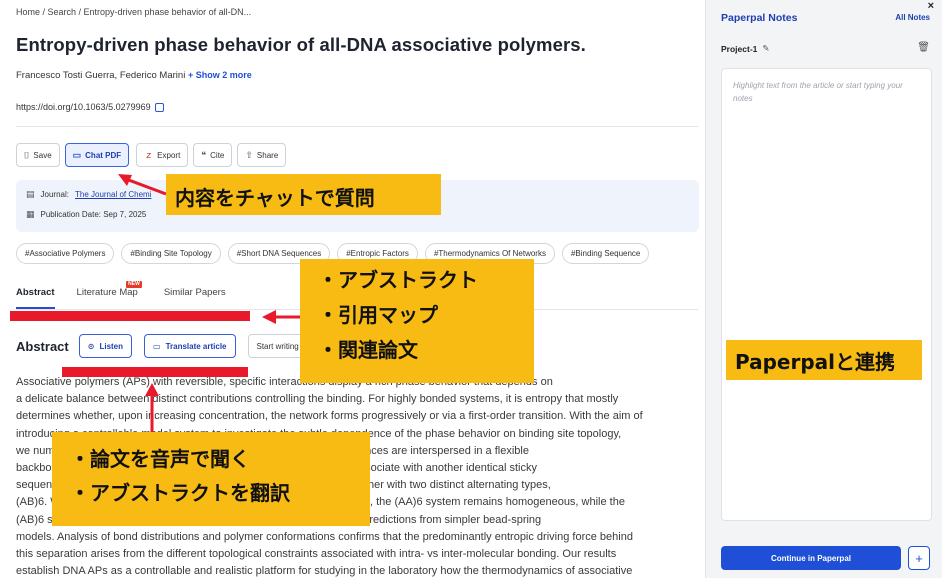 This screenshot has width=942, height=578. Describe the element at coordinates (42, 346) in the screenshot. I see `abstract-heading: Abstract` at that location.